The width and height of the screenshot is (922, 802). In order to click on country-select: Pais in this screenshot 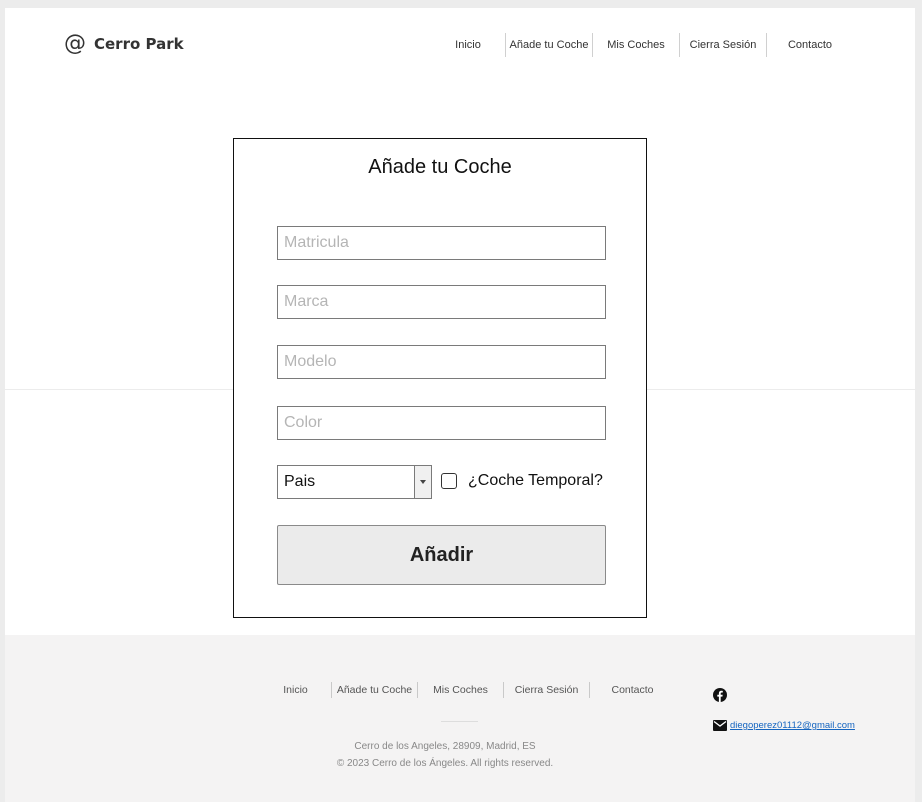, I will do `click(354, 482)`.